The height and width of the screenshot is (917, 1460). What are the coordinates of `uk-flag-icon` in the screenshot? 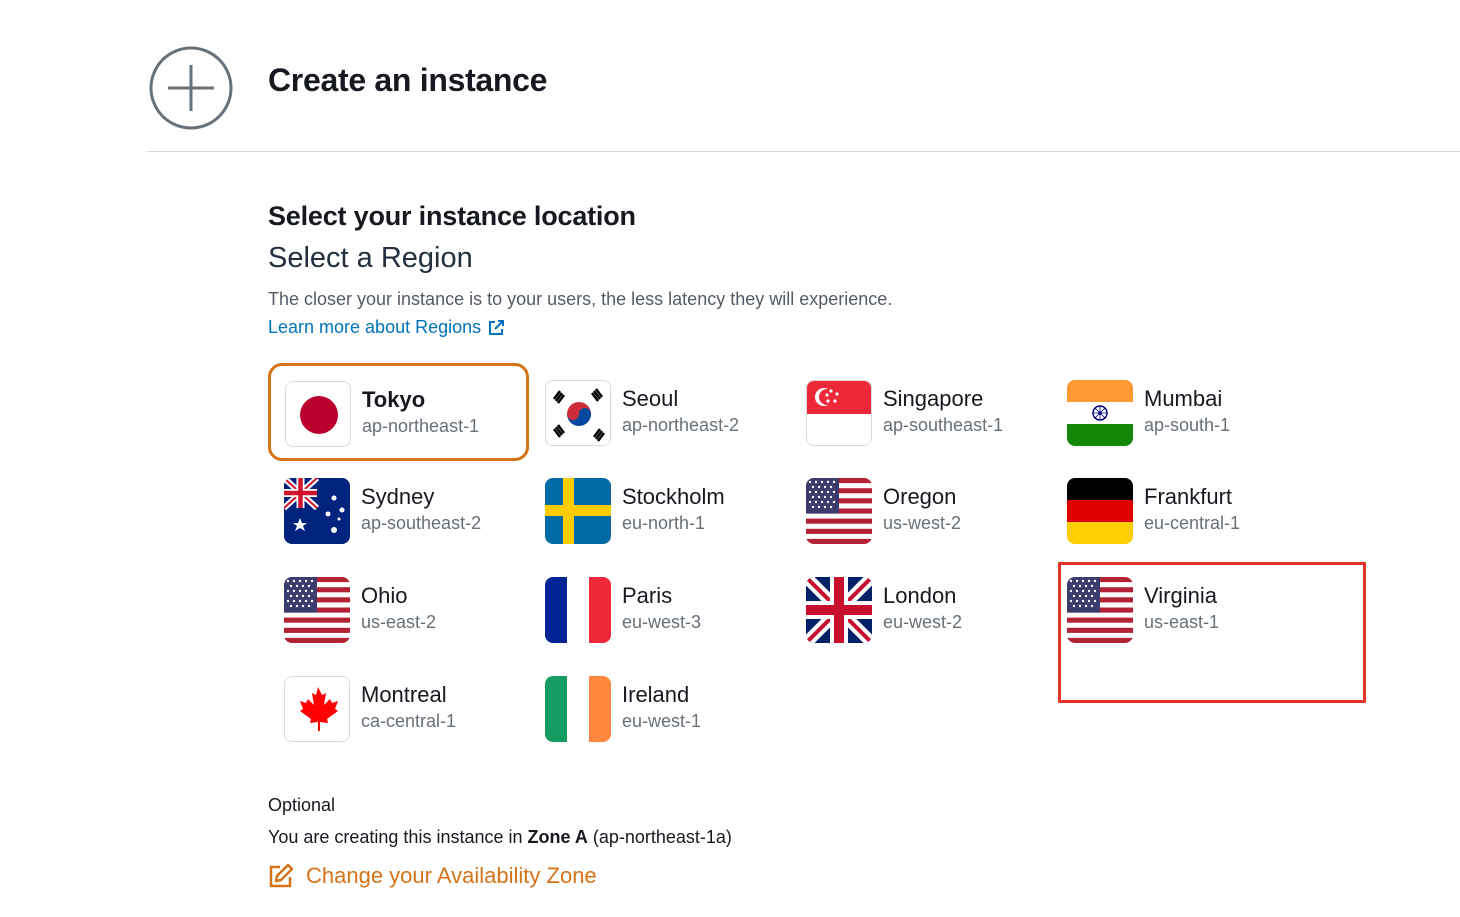 It's located at (839, 610).